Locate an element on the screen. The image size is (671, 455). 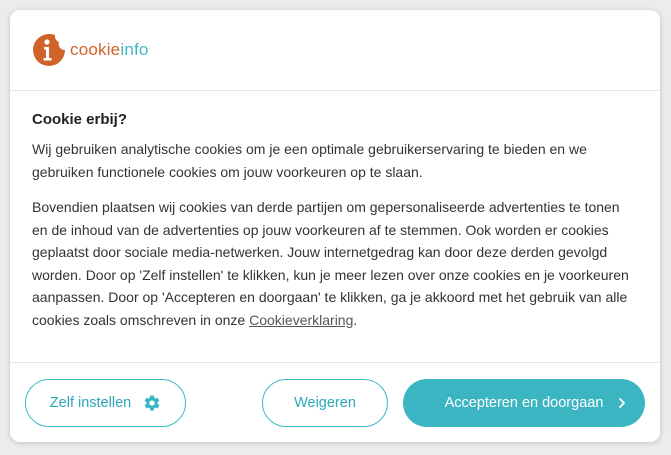
cookieinfo-logo-icon is located at coordinates (49, 49).